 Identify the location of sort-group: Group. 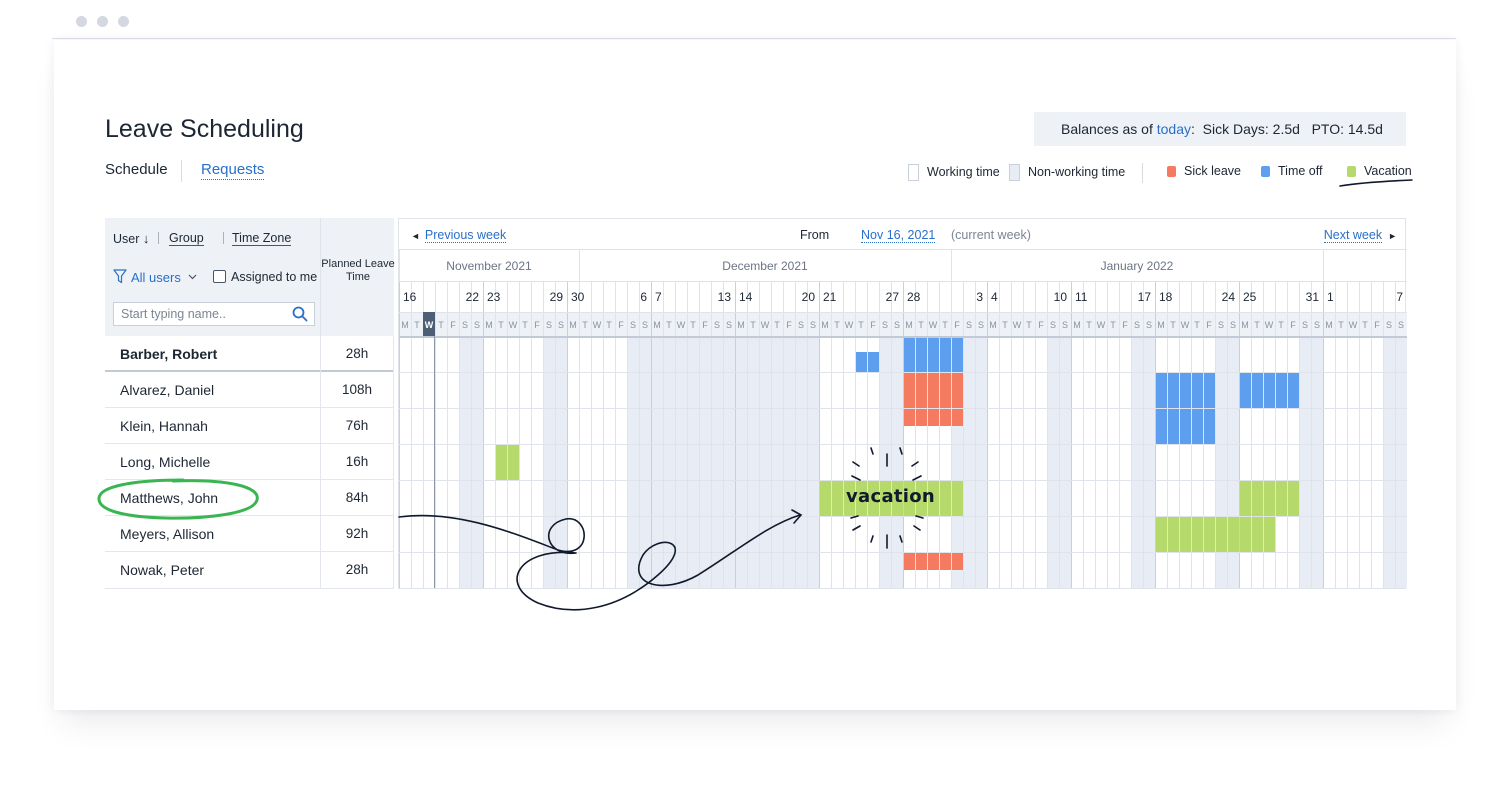
(186, 238).